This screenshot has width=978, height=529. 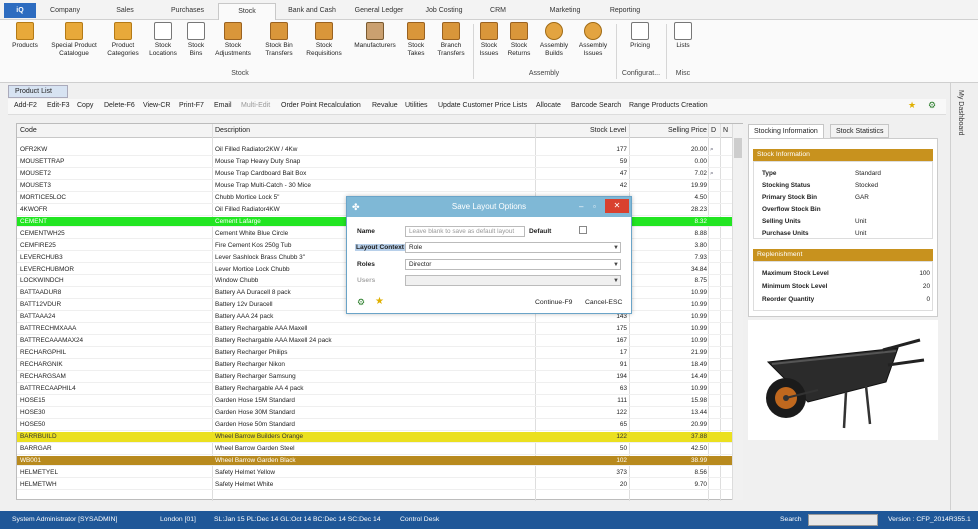 I want to click on roles-select: Director ▼, so click(x=513, y=264).